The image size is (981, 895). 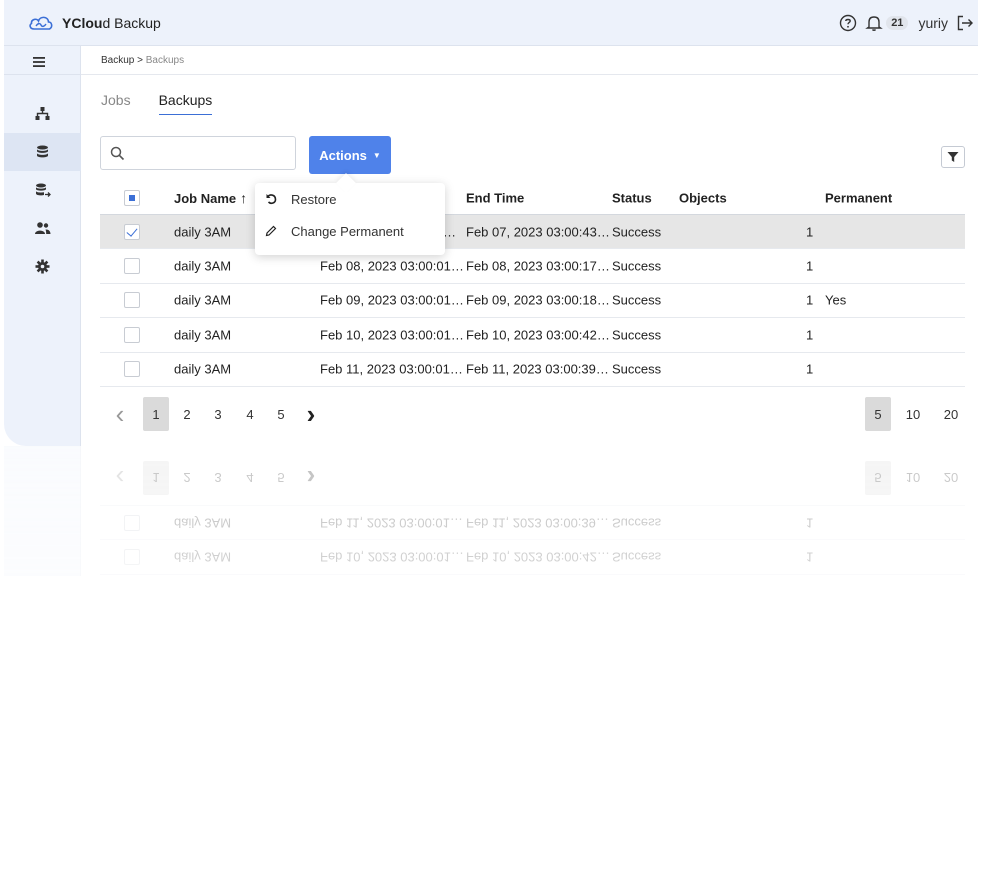 What do you see at coordinates (848, 23) in the screenshot?
I see `help-circle-icon` at bounding box center [848, 23].